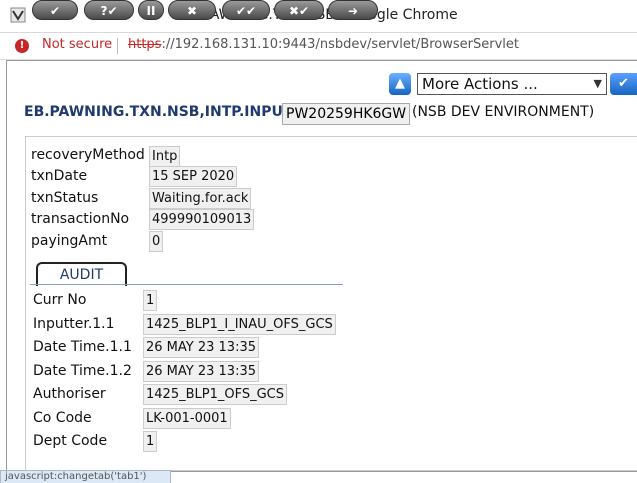  I want to click on go-check-icon: ✔, so click(623, 84).